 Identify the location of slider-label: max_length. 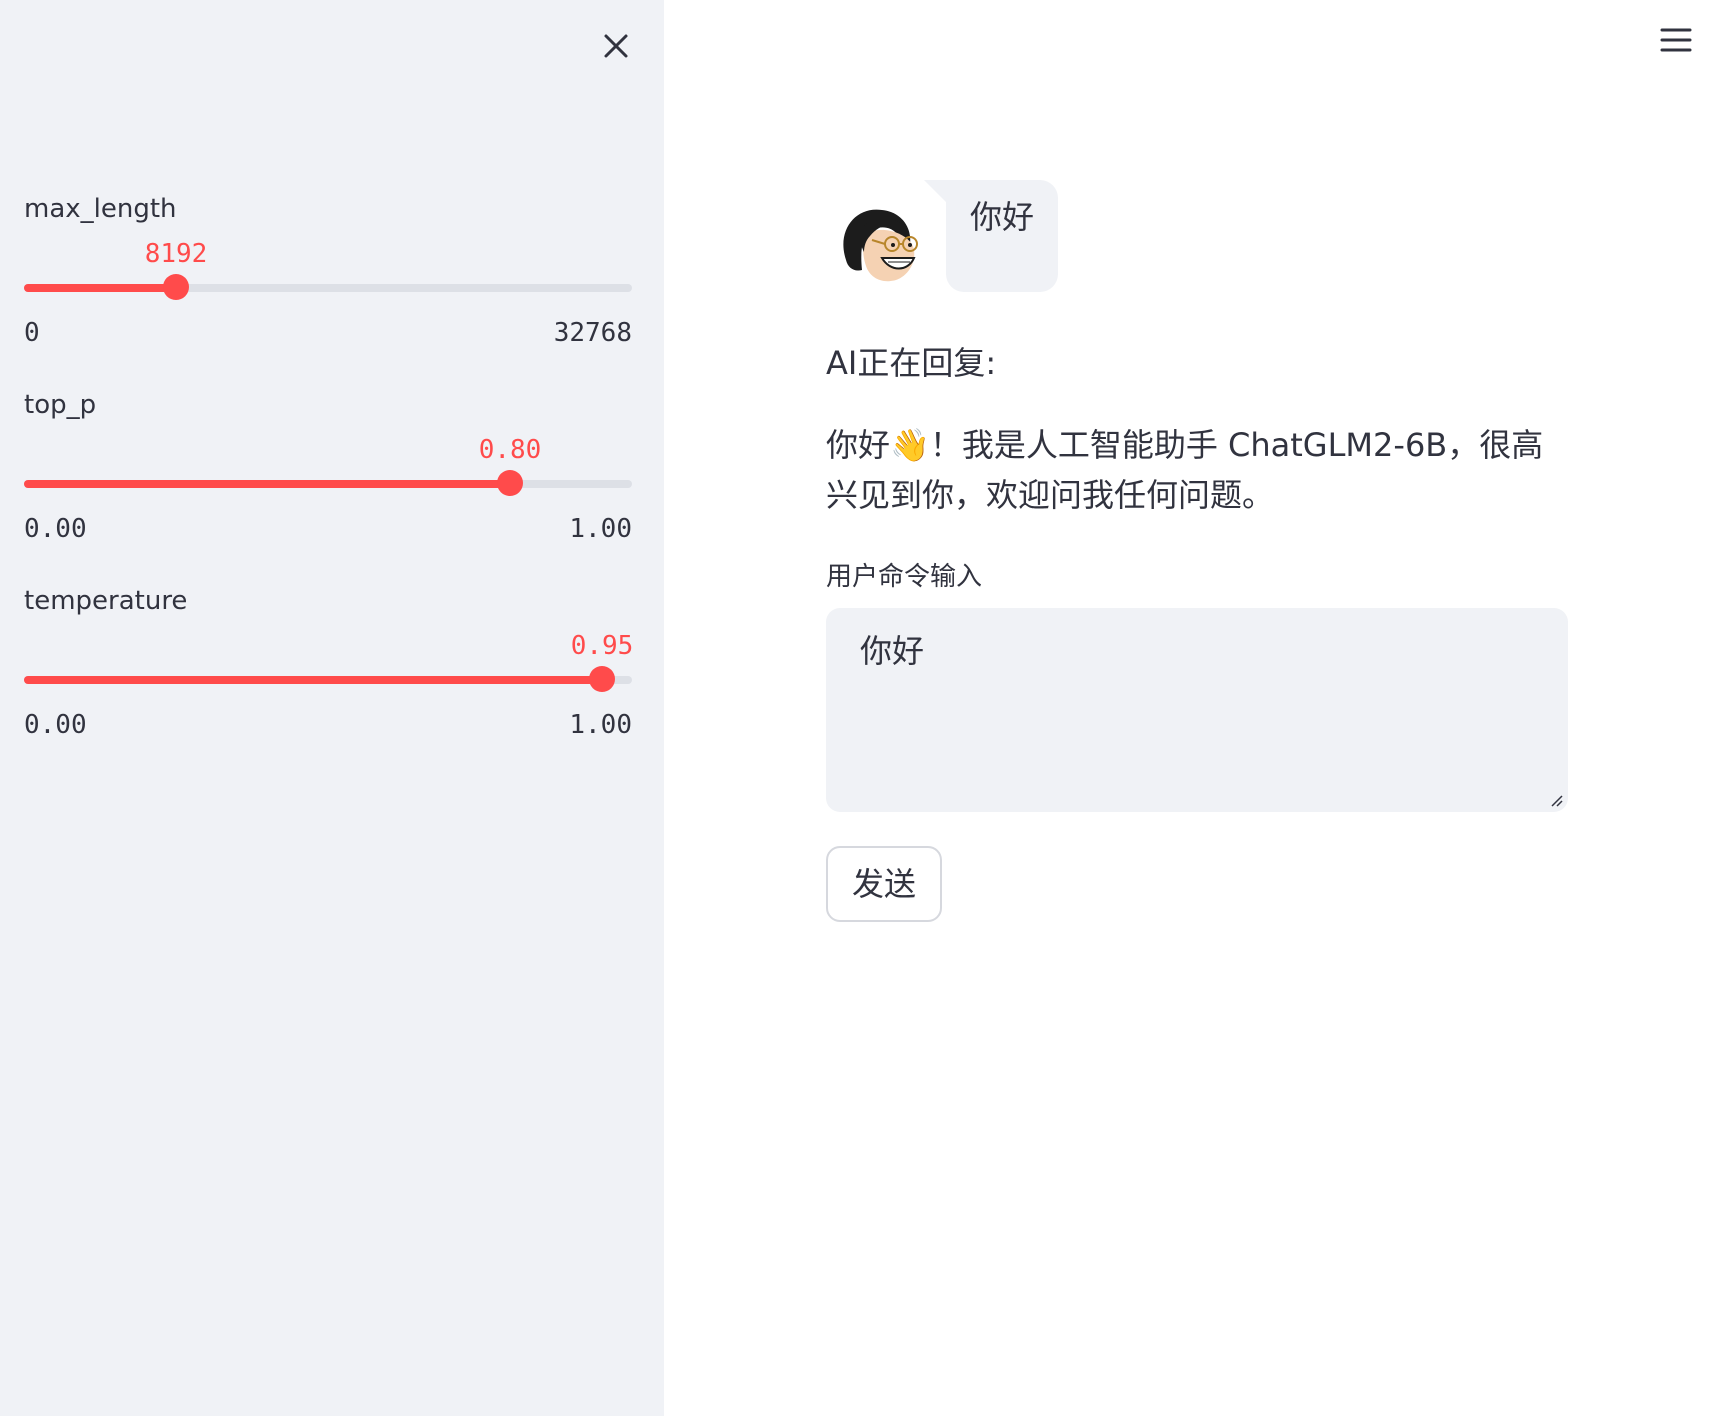
(100, 209).